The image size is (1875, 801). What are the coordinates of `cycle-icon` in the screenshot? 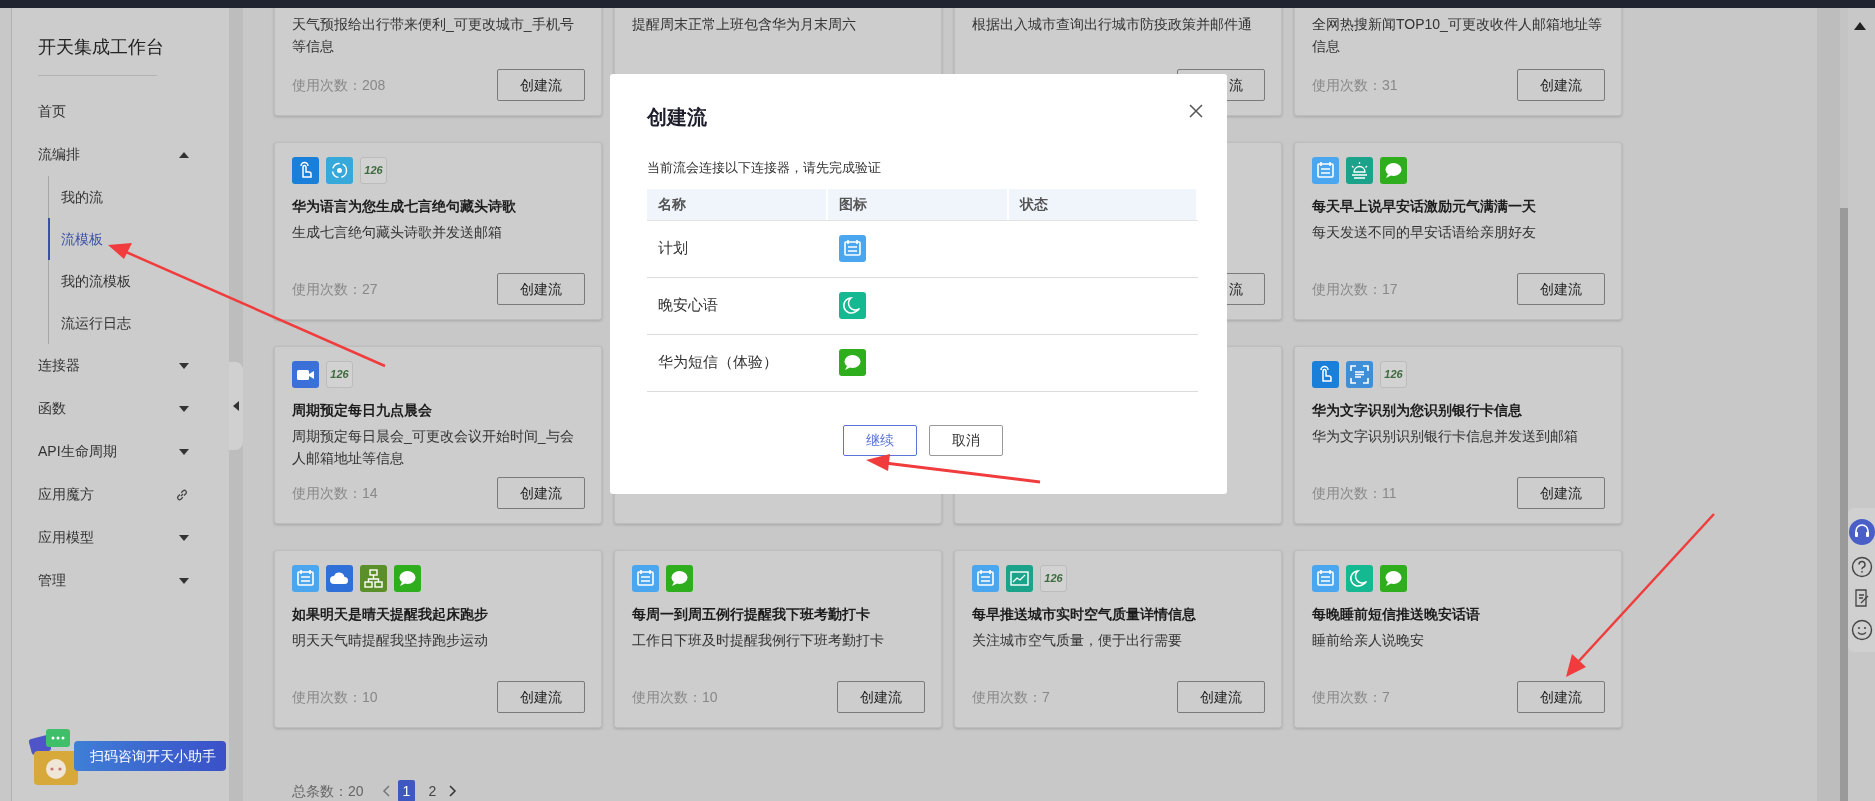 It's located at (339, 170).